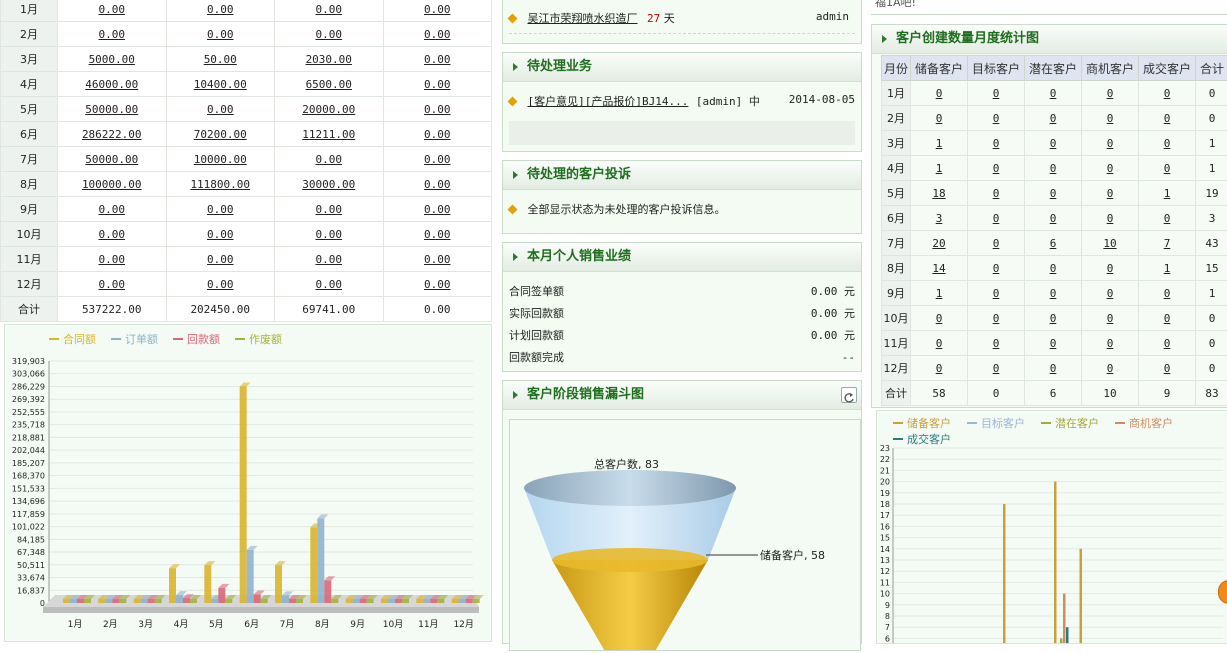  What do you see at coordinates (220, 59) in the screenshot?
I see `amount-link-b: 50.00` at bounding box center [220, 59].